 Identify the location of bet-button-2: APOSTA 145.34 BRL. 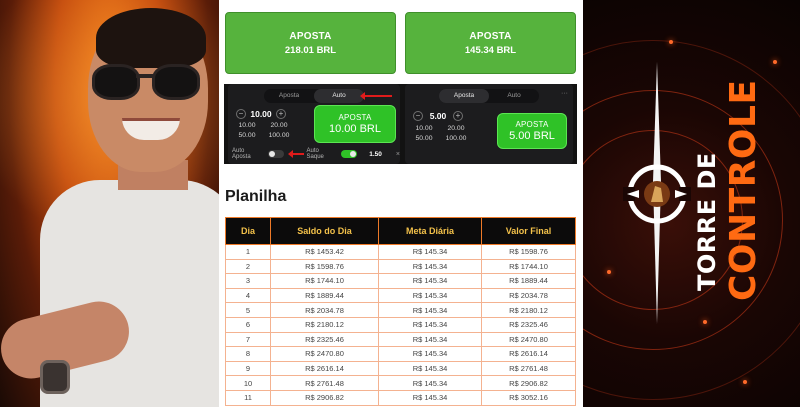
(490, 43).